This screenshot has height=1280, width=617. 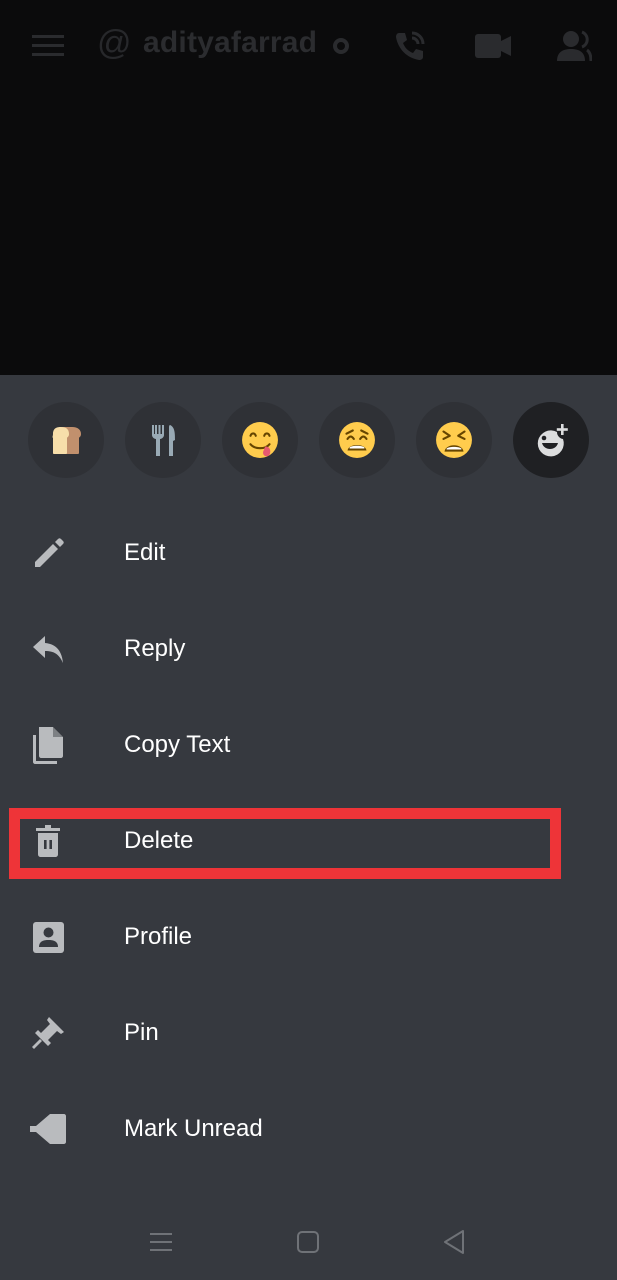 I want to click on reaction-tired-face, so click(x=454, y=440).